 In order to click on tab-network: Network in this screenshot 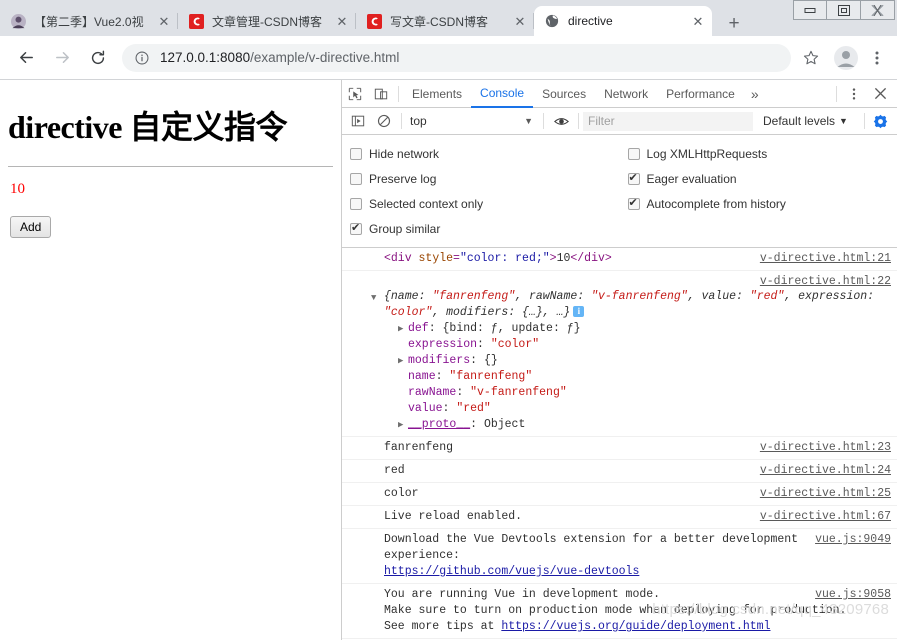, I will do `click(626, 93)`.